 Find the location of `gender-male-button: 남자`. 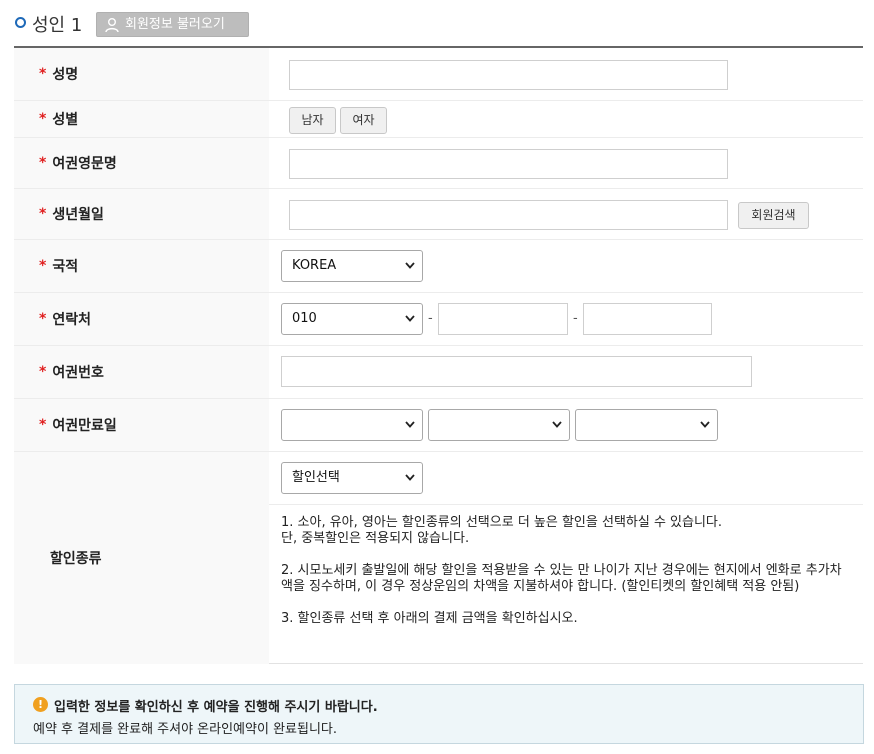

gender-male-button: 남자 is located at coordinates (312, 120).